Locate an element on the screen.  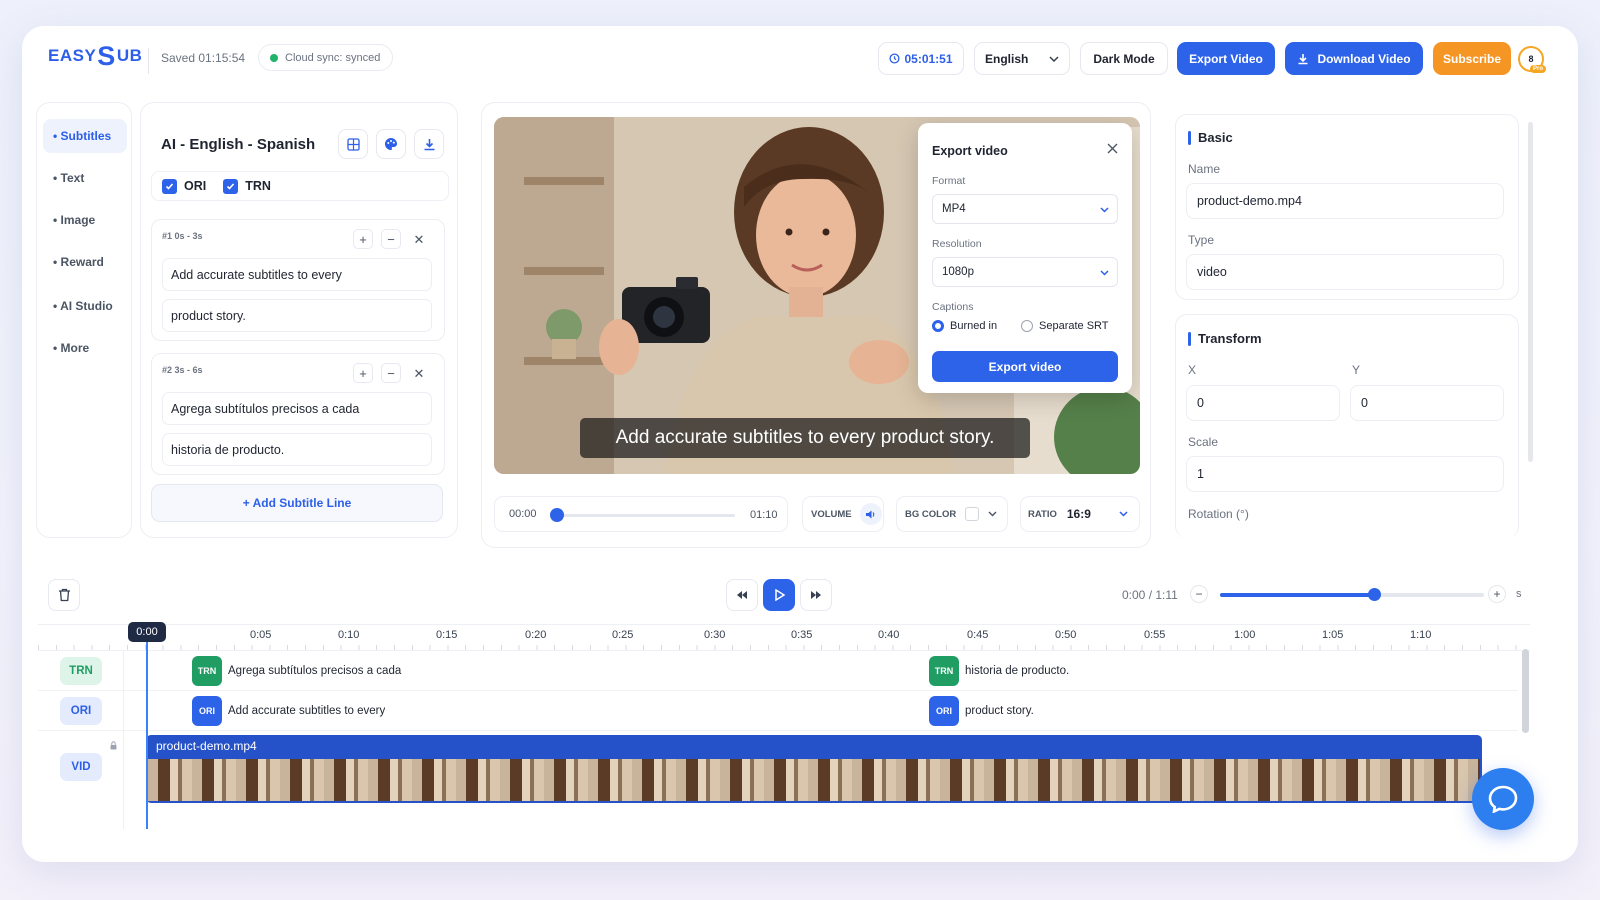
ori-clip-text: Add accurate subtitles to every is located at coordinates (307, 711).